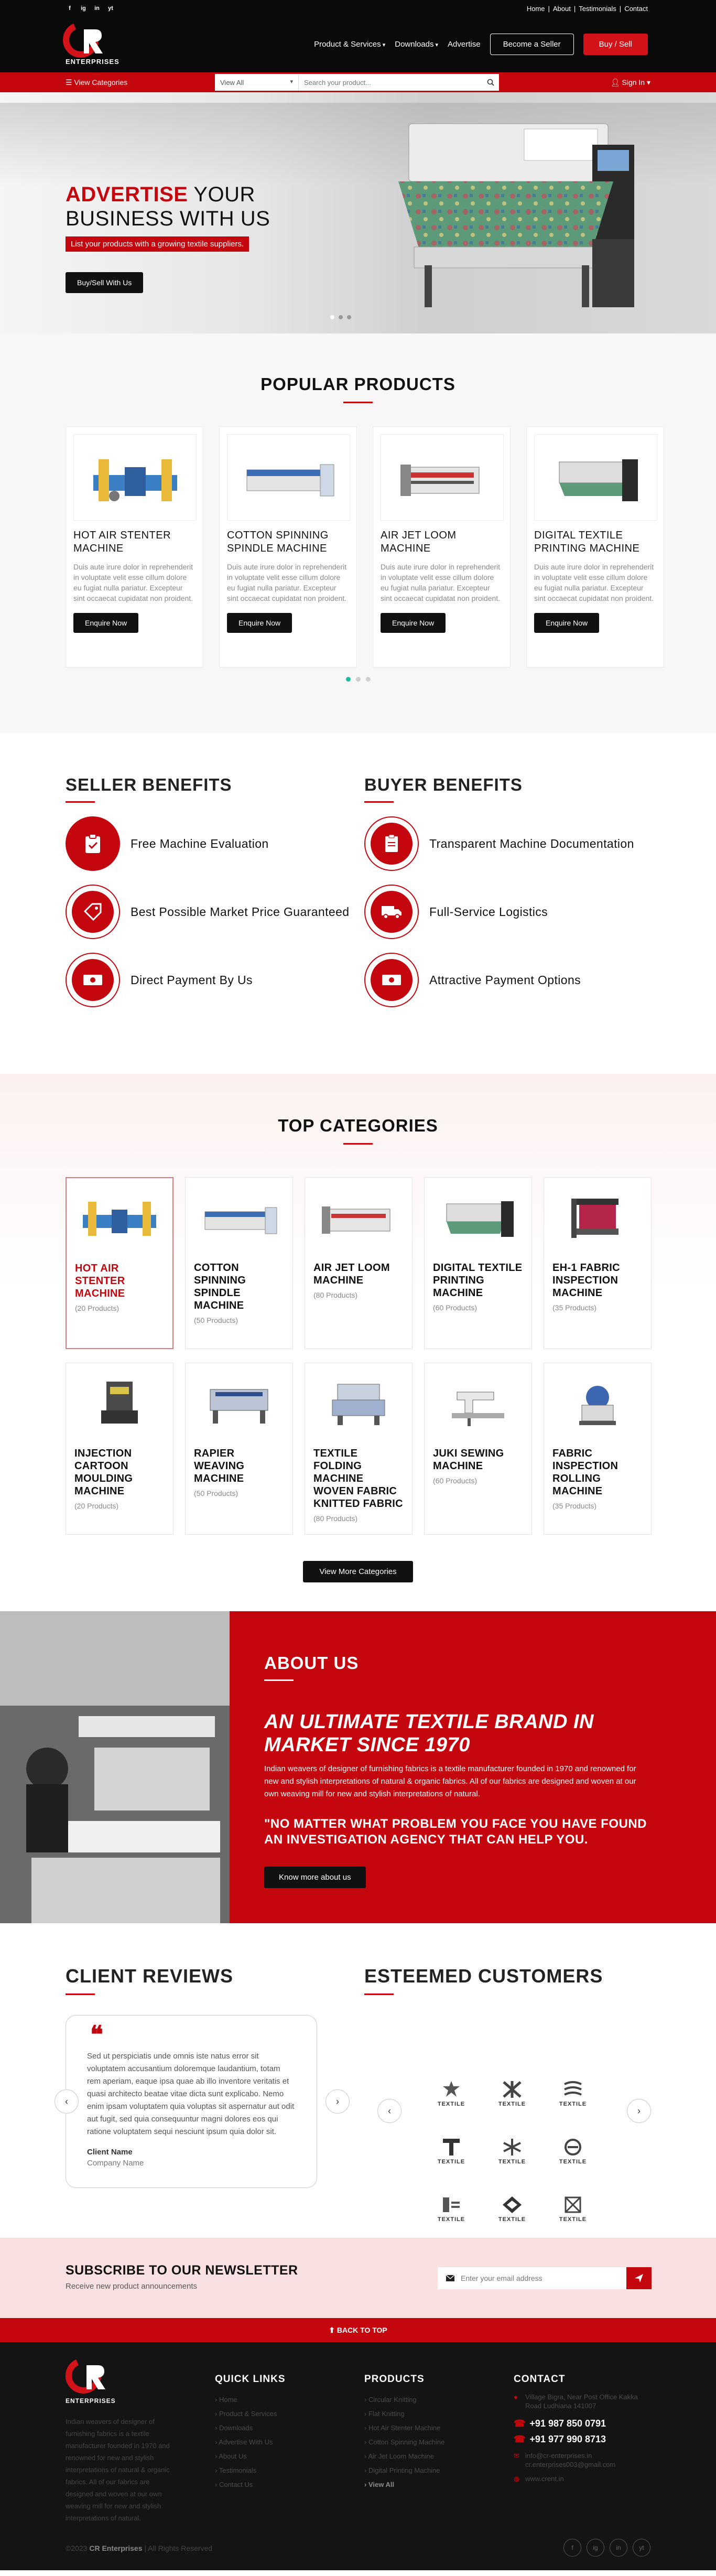 The height and width of the screenshot is (2576, 716). Describe the element at coordinates (391, 980) in the screenshot. I see `money-icon` at that location.